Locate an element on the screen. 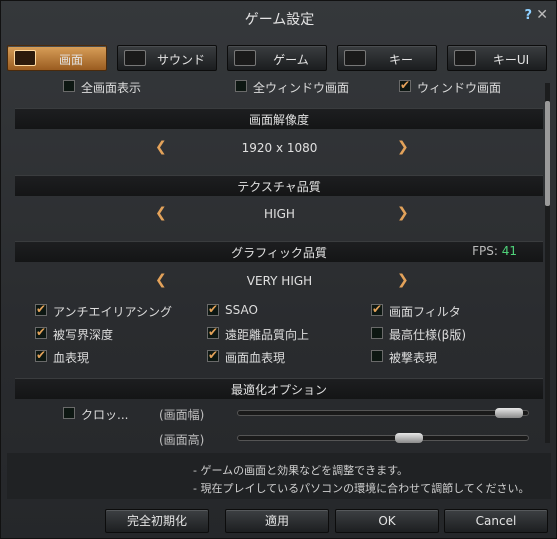 This screenshot has width=557, height=539. reset-button: 完全初期化 is located at coordinates (157, 521).